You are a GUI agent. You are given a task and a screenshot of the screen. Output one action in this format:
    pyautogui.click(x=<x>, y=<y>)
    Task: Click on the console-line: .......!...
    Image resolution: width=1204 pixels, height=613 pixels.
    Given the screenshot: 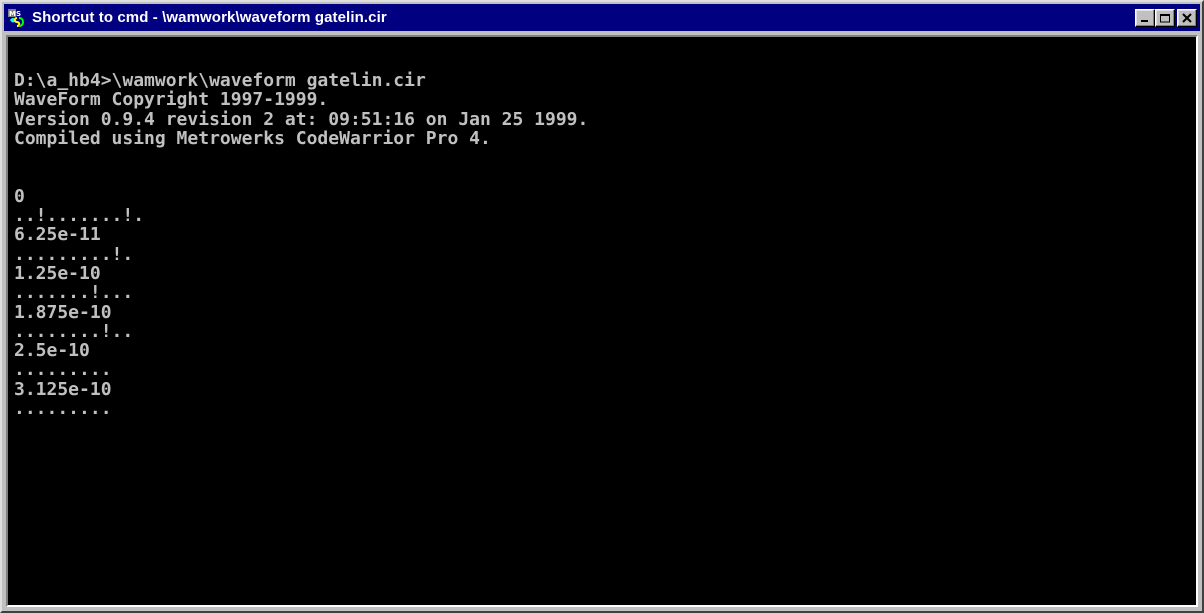 What is the action you would take?
    pyautogui.click(x=74, y=293)
    